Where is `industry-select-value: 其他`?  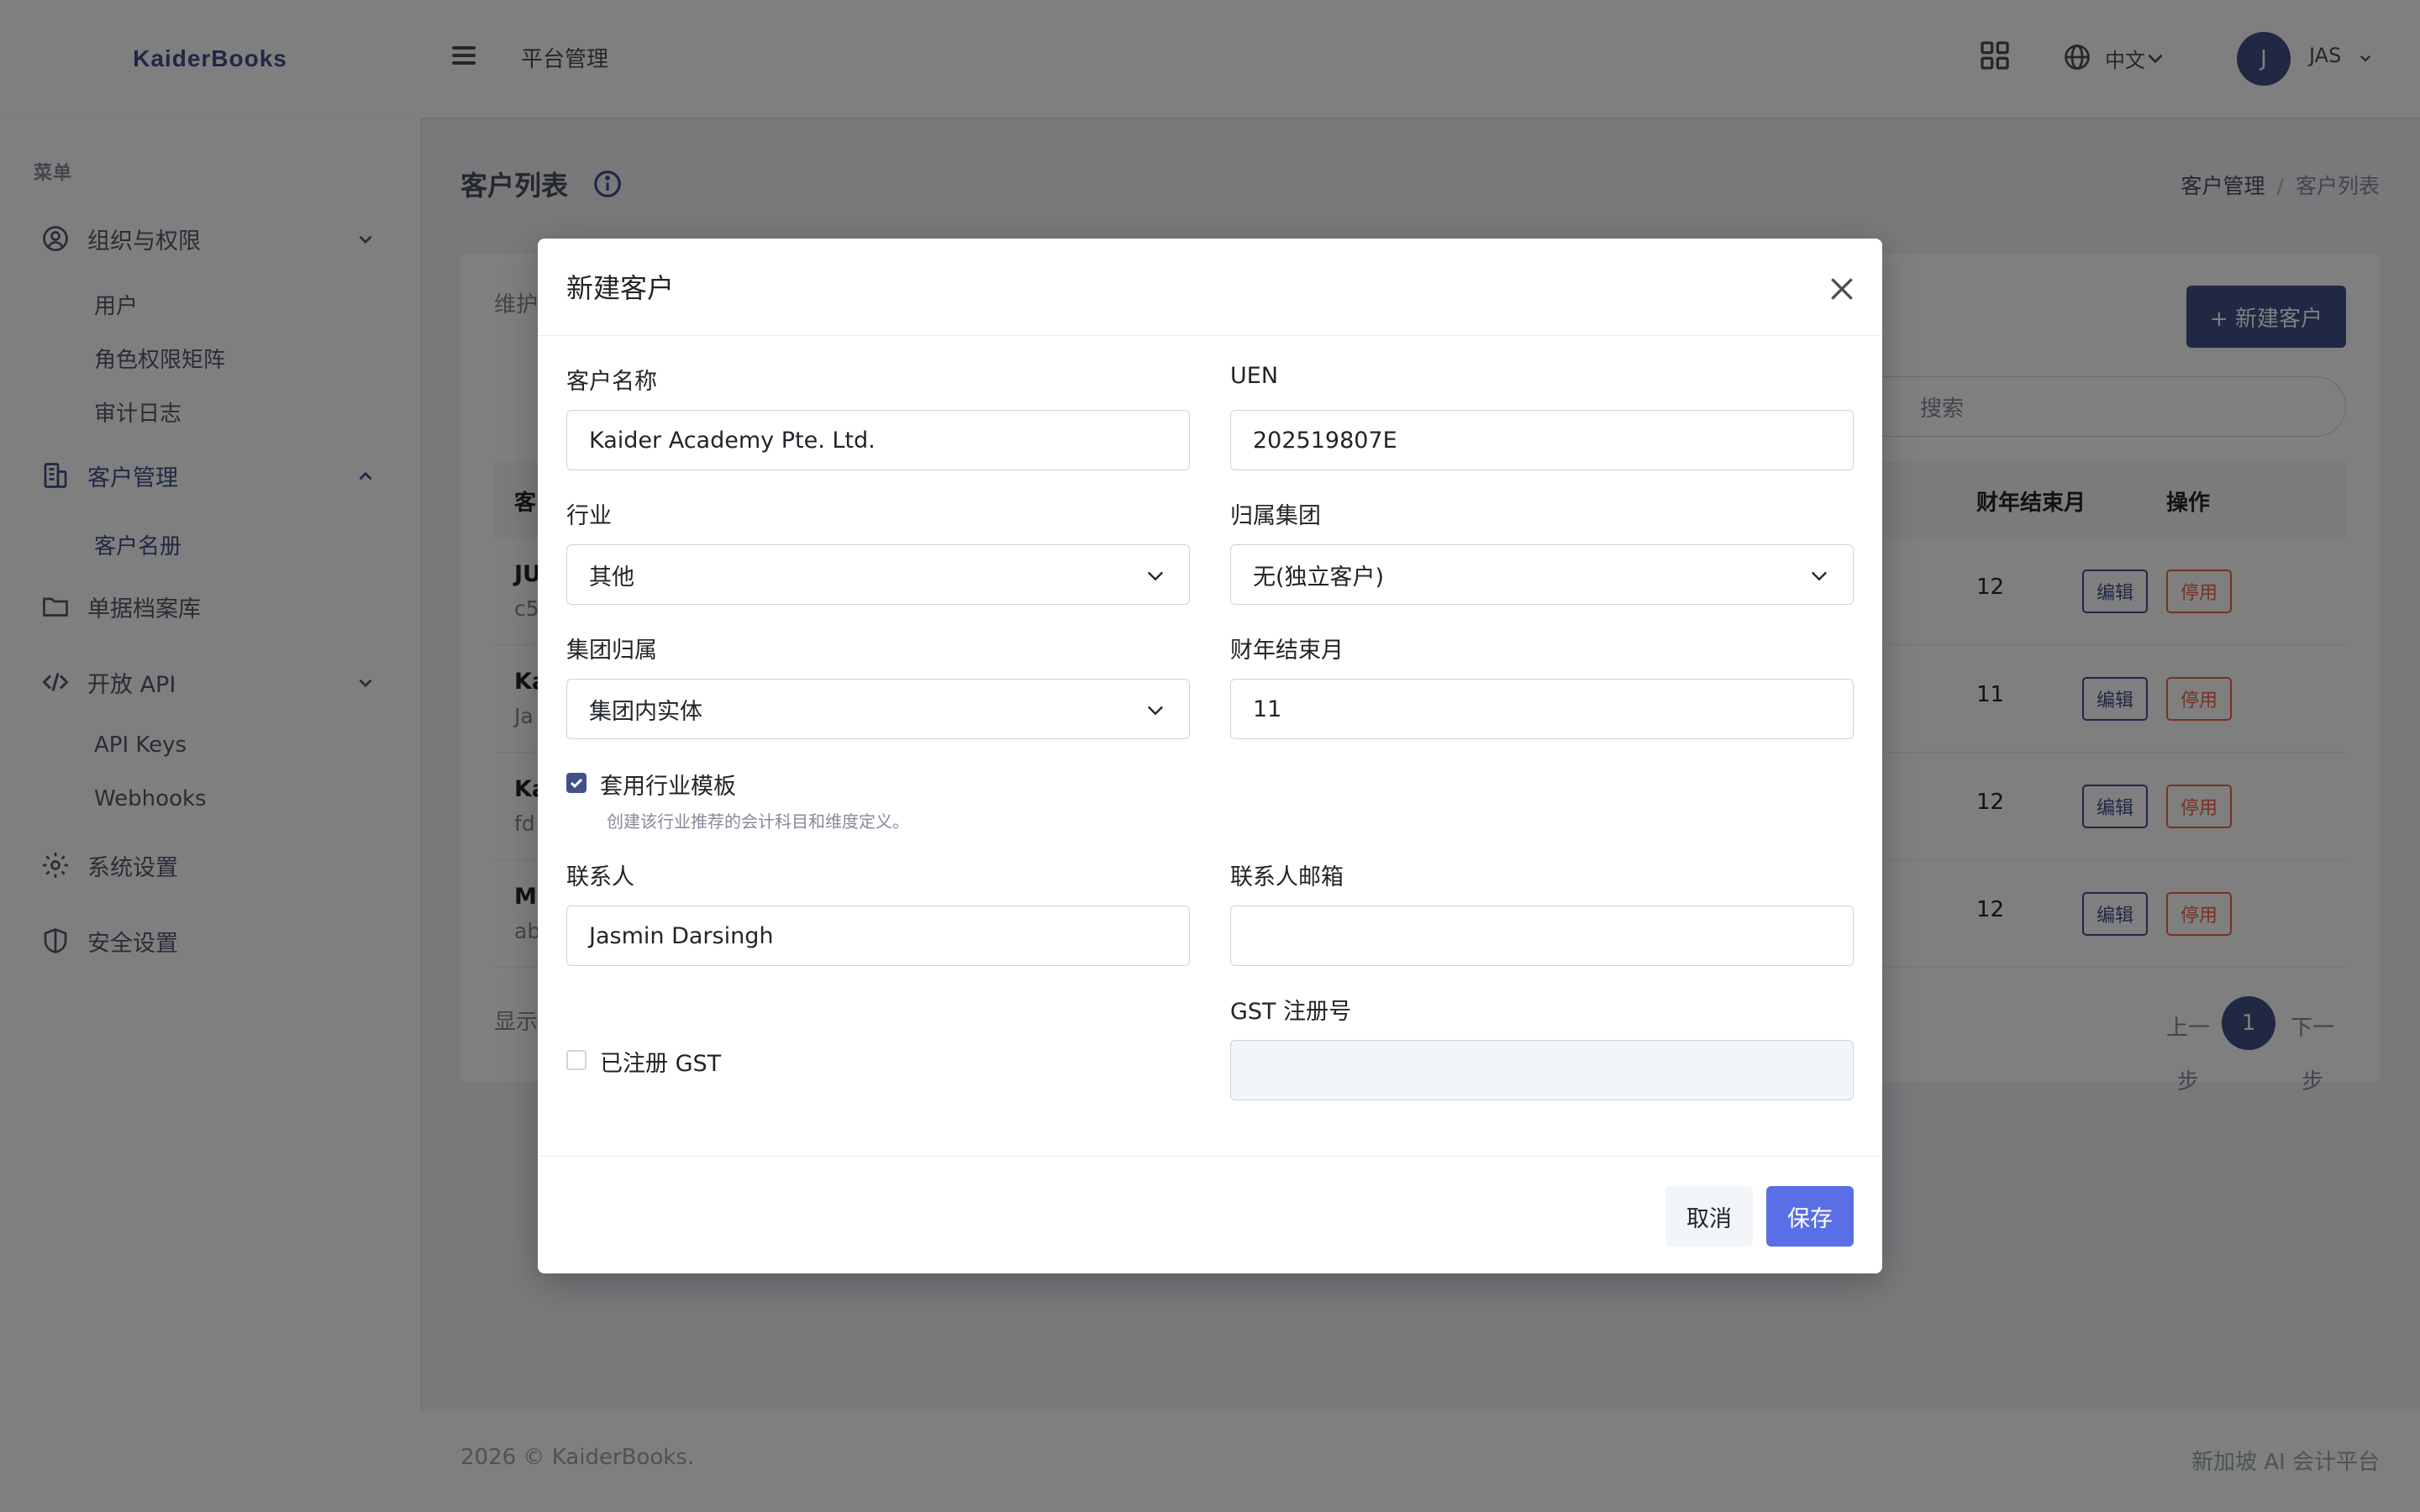 industry-select-value: 其他 is located at coordinates (612, 577).